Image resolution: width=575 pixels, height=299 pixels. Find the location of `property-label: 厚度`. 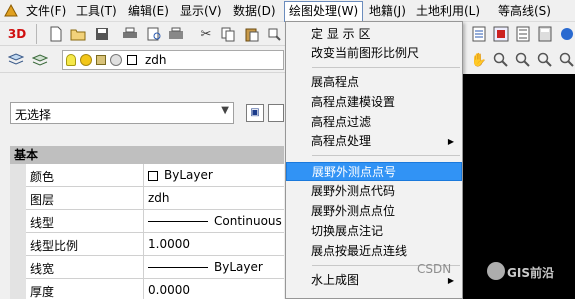

property-label: 厚度 is located at coordinates (42, 292).